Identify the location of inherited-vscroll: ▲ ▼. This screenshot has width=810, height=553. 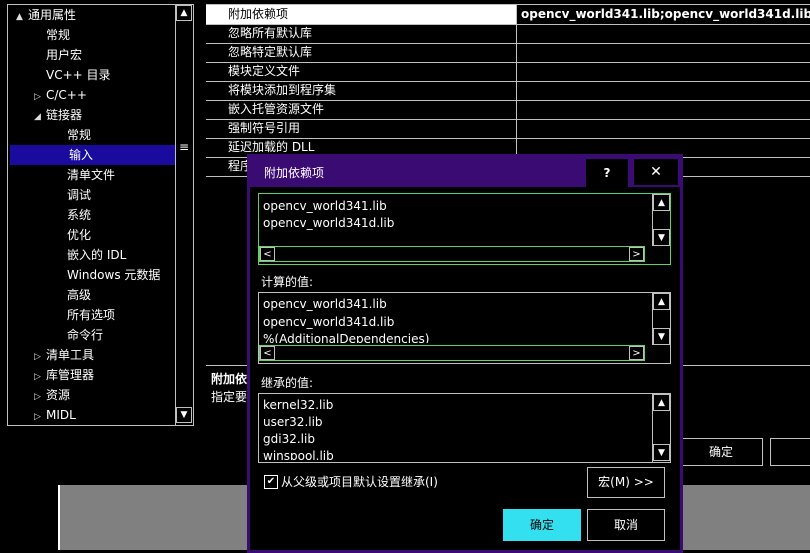
(661, 428).